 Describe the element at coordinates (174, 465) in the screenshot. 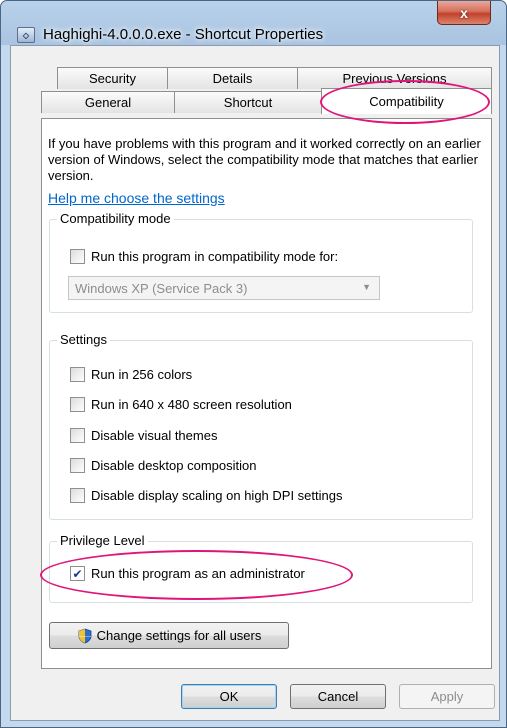

I see `setting-label: Disable desktop composition` at that location.